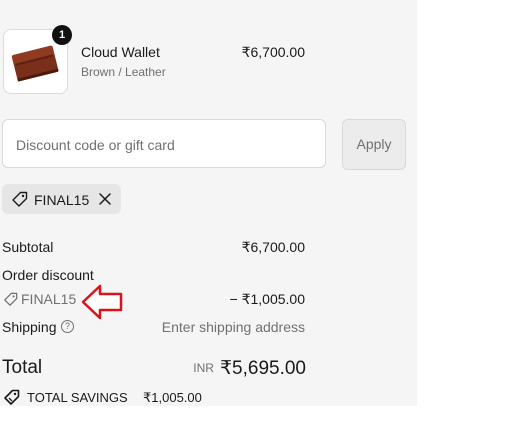 The height and width of the screenshot is (436, 520). Describe the element at coordinates (273, 52) in the screenshot. I see `product-price: ₹6,700.00` at that location.